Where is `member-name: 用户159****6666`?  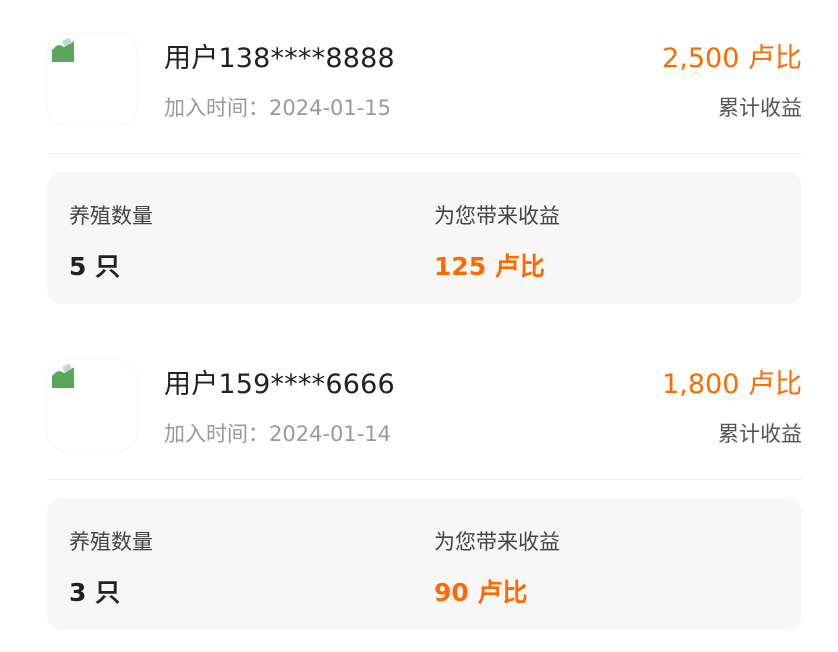 member-name: 用户159****6666 is located at coordinates (279, 384).